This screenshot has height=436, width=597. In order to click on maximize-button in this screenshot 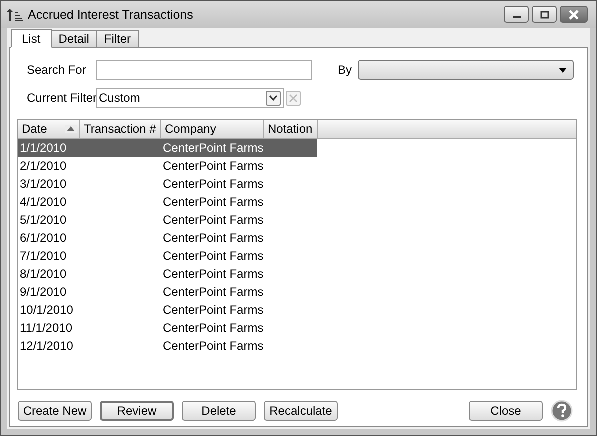, I will do `click(544, 14)`.